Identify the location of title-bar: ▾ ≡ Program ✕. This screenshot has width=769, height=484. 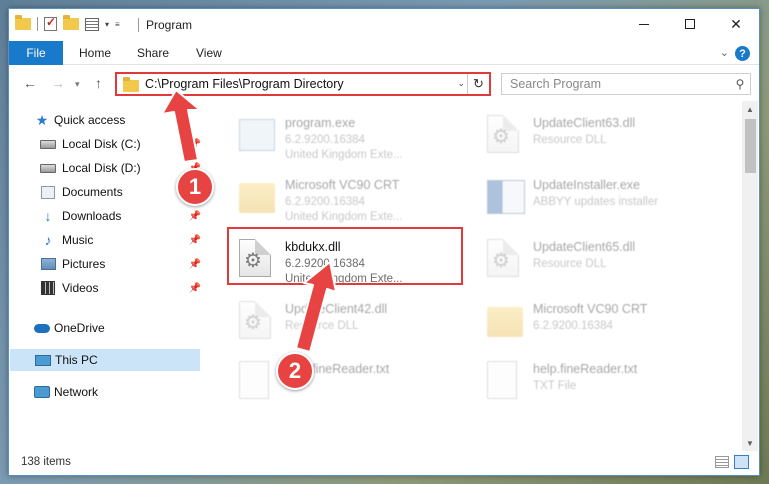
(384, 25).